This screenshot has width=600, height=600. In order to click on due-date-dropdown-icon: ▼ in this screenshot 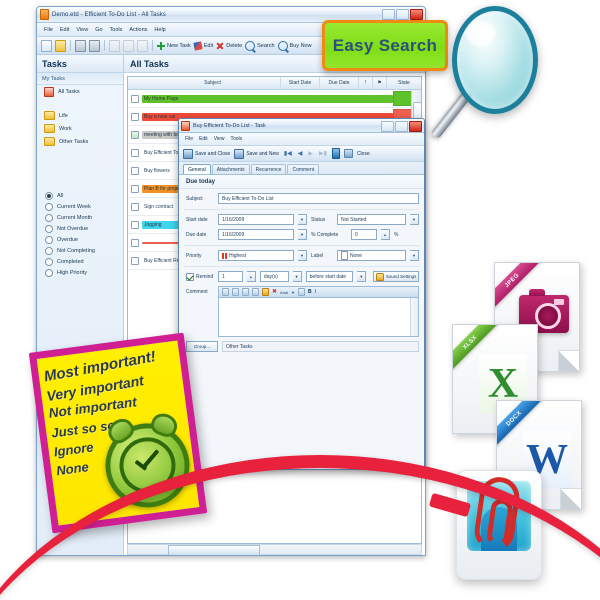, I will do `click(302, 234)`.